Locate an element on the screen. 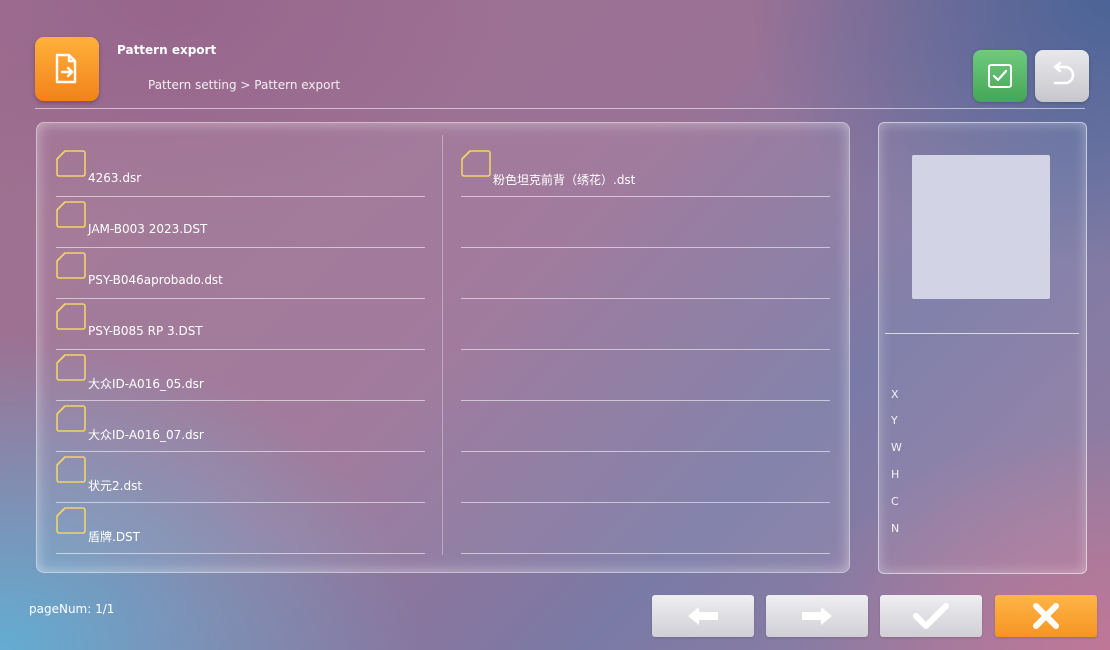  cancel-button is located at coordinates (1046, 616).